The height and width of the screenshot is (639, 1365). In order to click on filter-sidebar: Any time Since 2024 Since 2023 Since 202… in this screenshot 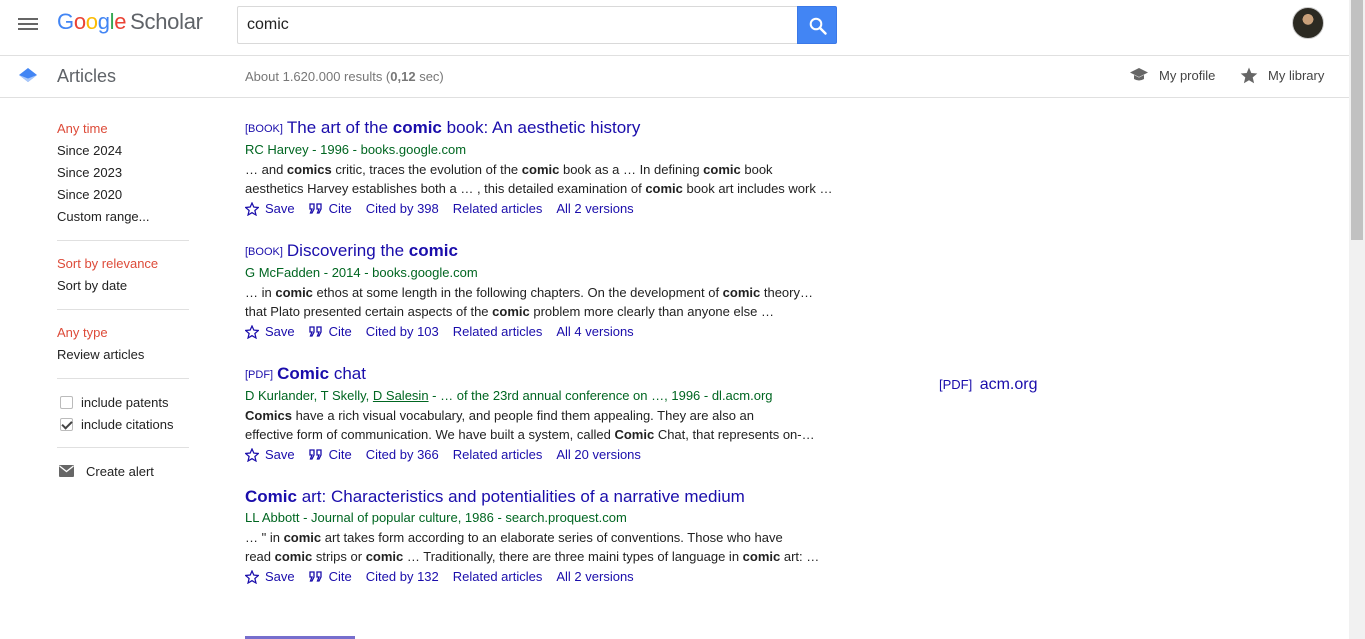, I will do `click(123, 300)`.